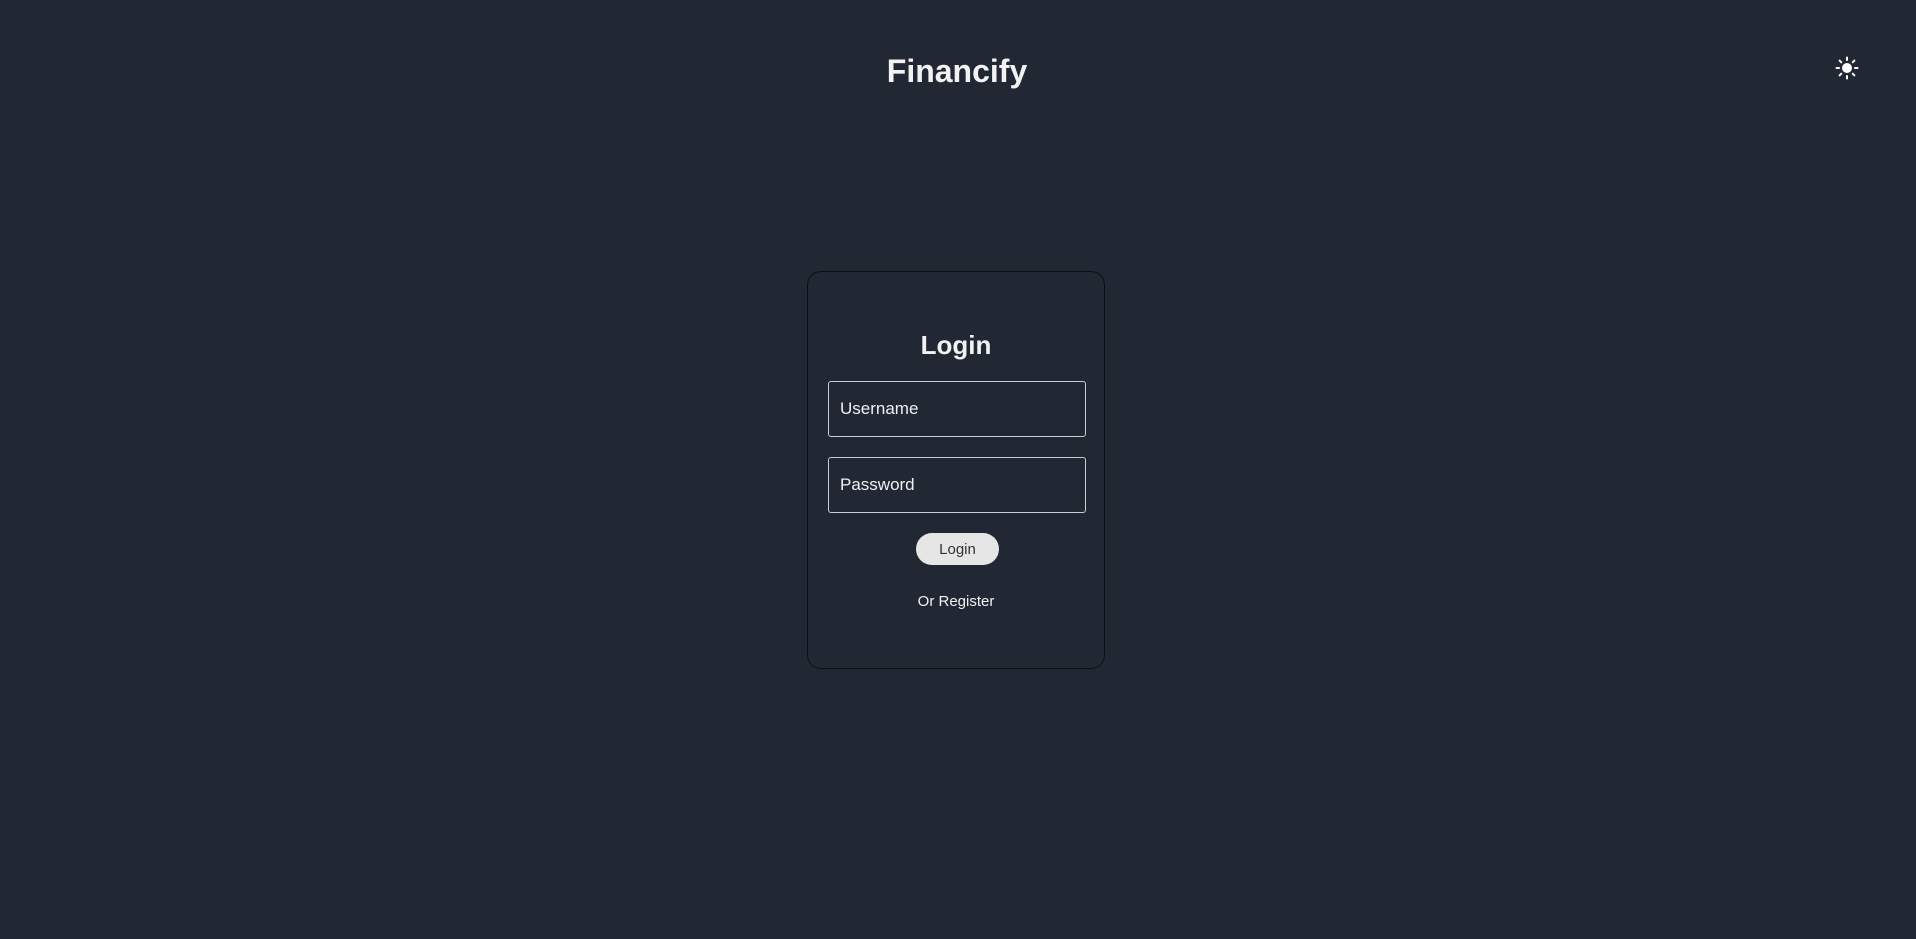 Image resolution: width=1916 pixels, height=939 pixels. I want to click on login-card: Login Login Or Register, so click(956, 470).